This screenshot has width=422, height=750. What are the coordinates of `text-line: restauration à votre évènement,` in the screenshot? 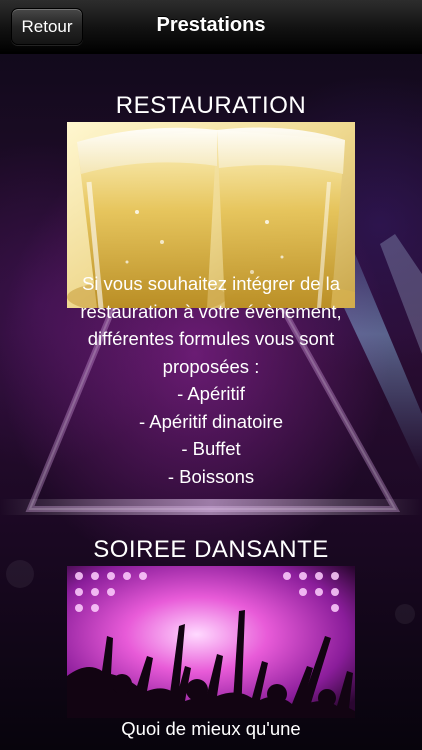 It's located at (211, 311).